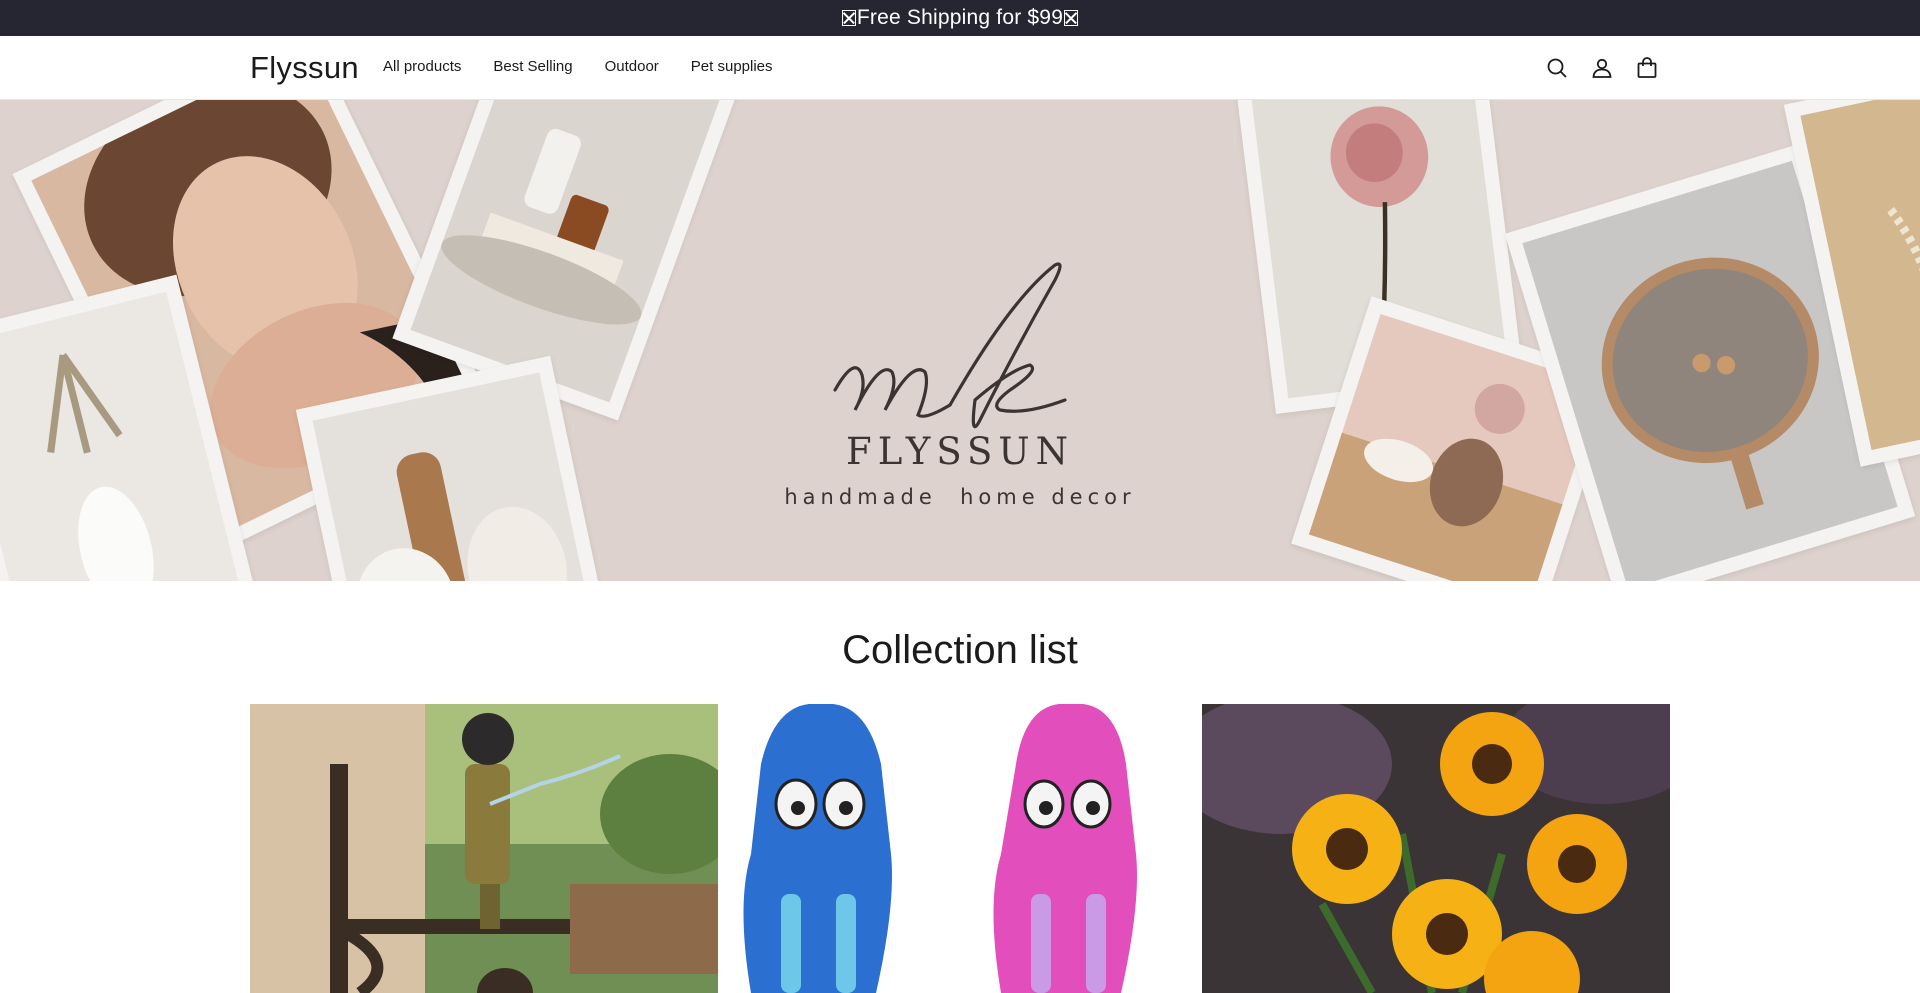  What do you see at coordinates (1647, 68) in the screenshot?
I see `cart-icon` at bounding box center [1647, 68].